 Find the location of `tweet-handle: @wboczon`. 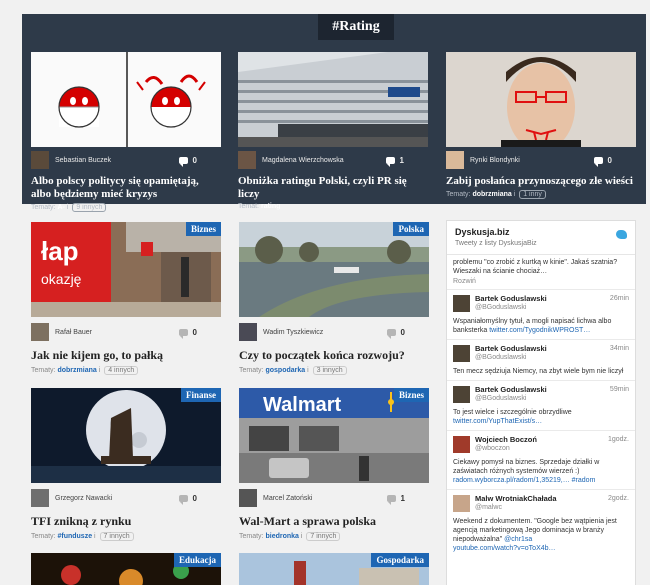

tweet-handle: @wboczon is located at coordinates (552, 448).